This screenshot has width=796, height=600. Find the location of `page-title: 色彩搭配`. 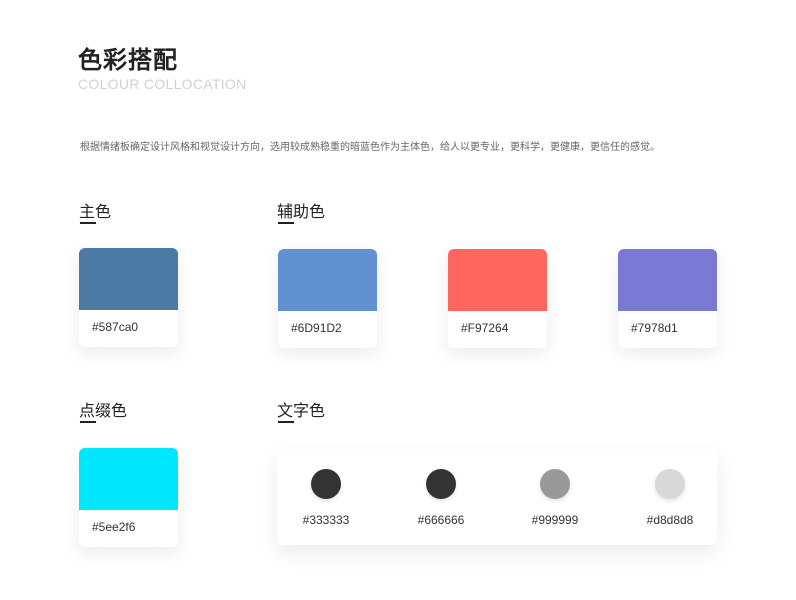

page-title: 色彩搭配 is located at coordinates (128, 60).